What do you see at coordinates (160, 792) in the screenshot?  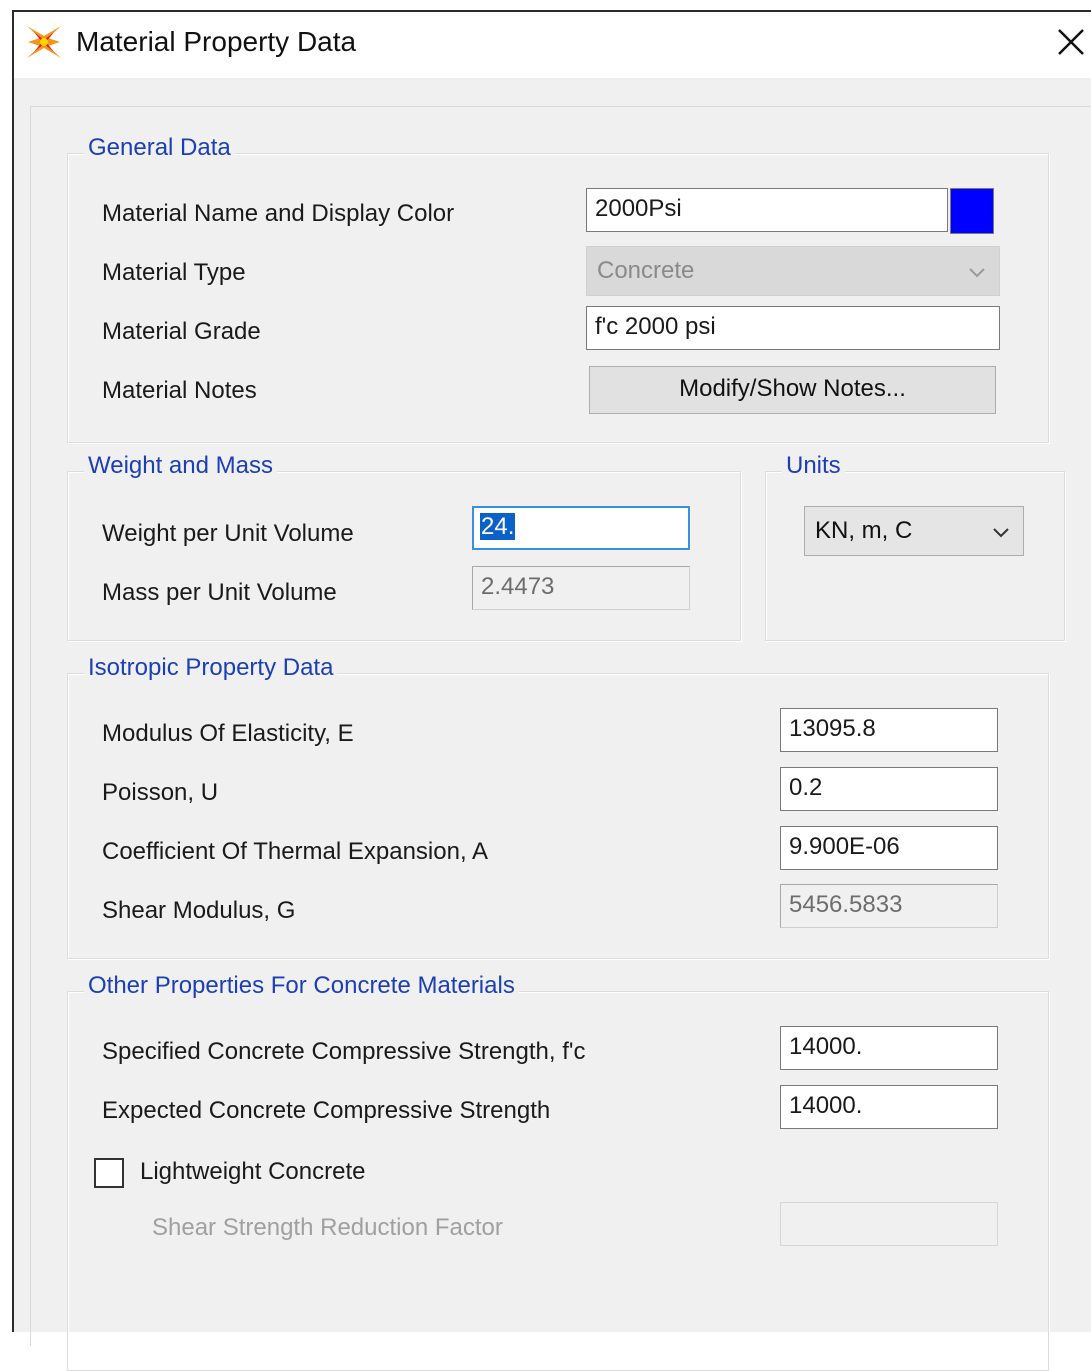 I see `poisson-label: Poisson, U` at bounding box center [160, 792].